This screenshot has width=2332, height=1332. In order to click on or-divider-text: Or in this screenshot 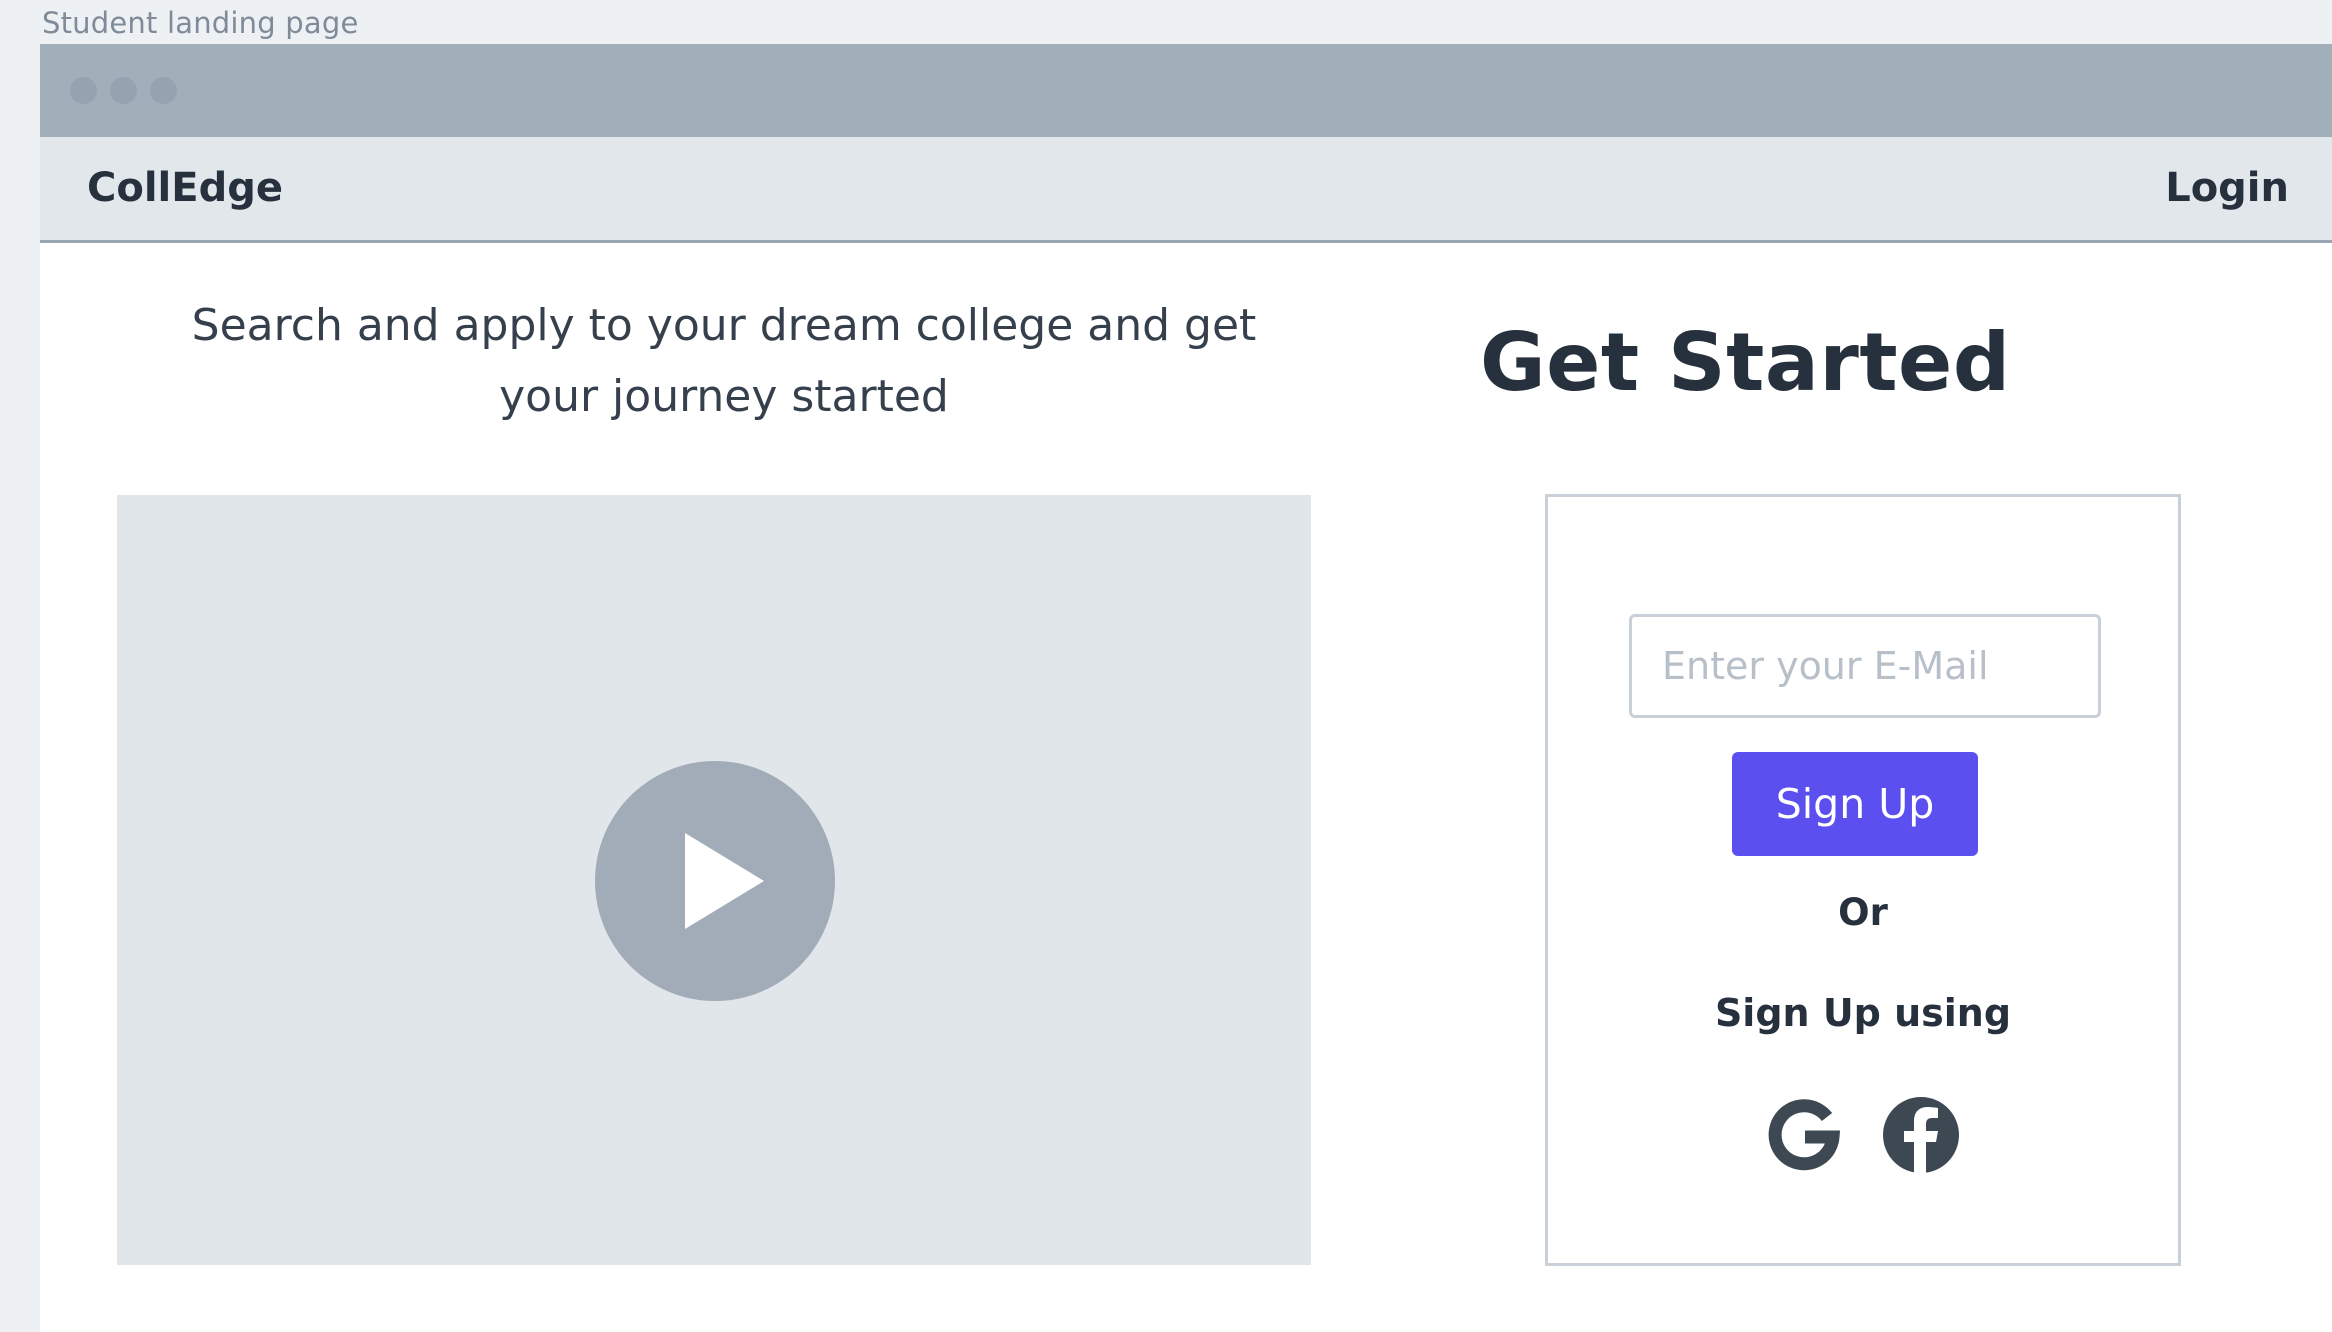, I will do `click(1863, 912)`.